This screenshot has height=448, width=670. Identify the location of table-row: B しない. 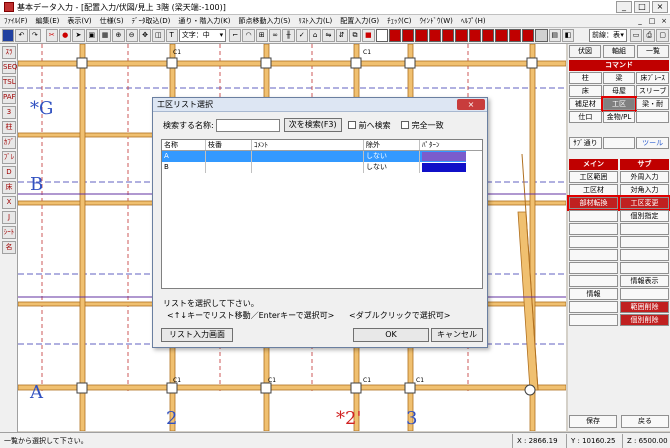
(322, 167).